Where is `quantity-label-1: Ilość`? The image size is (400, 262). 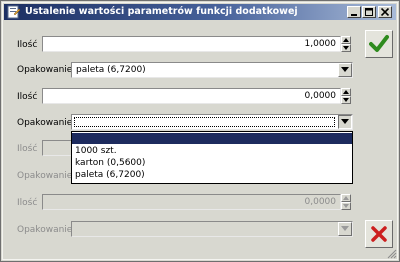 quantity-label-1: Ilość is located at coordinates (27, 45).